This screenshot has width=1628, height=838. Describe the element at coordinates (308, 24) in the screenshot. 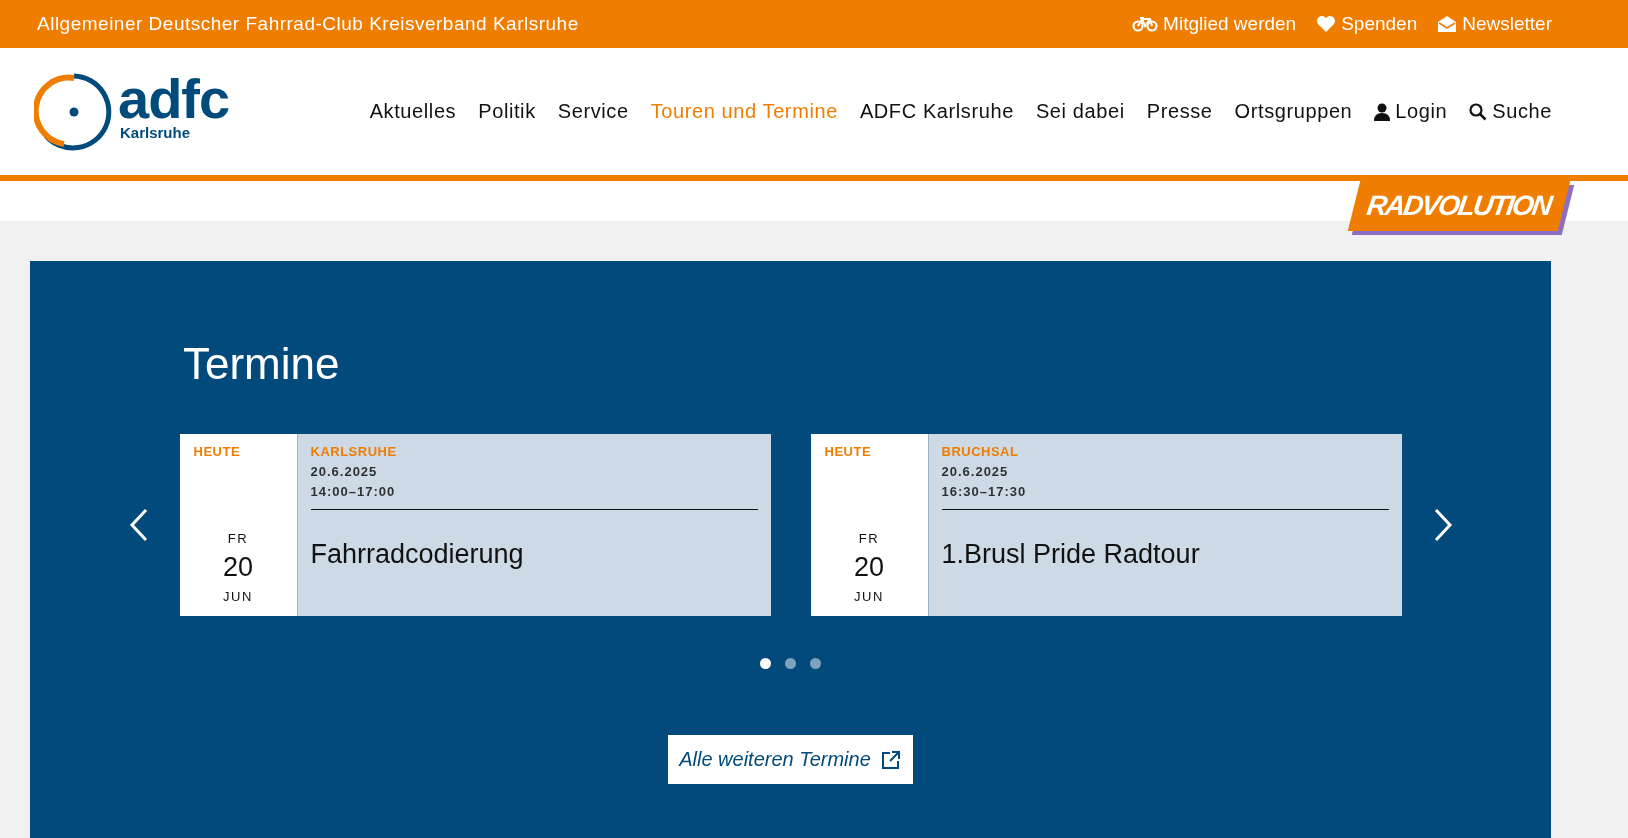

I see `site-title: Allgemeiner Deutscher Fahrrad-Club Kreisverband Karlsruhe` at that location.